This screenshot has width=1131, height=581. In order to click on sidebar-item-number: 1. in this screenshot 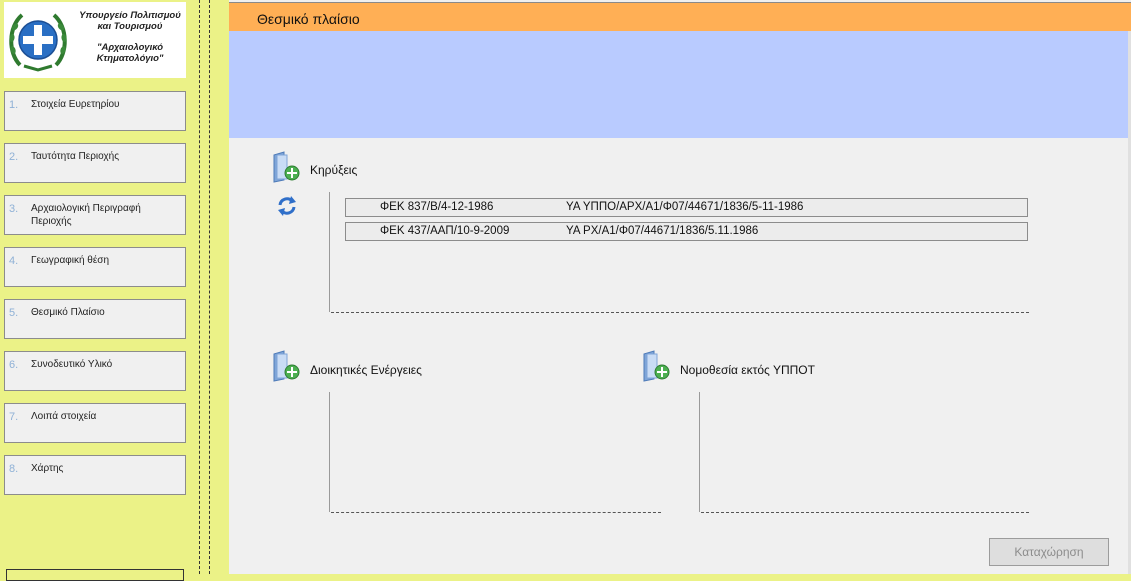, I will do `click(14, 105)`.